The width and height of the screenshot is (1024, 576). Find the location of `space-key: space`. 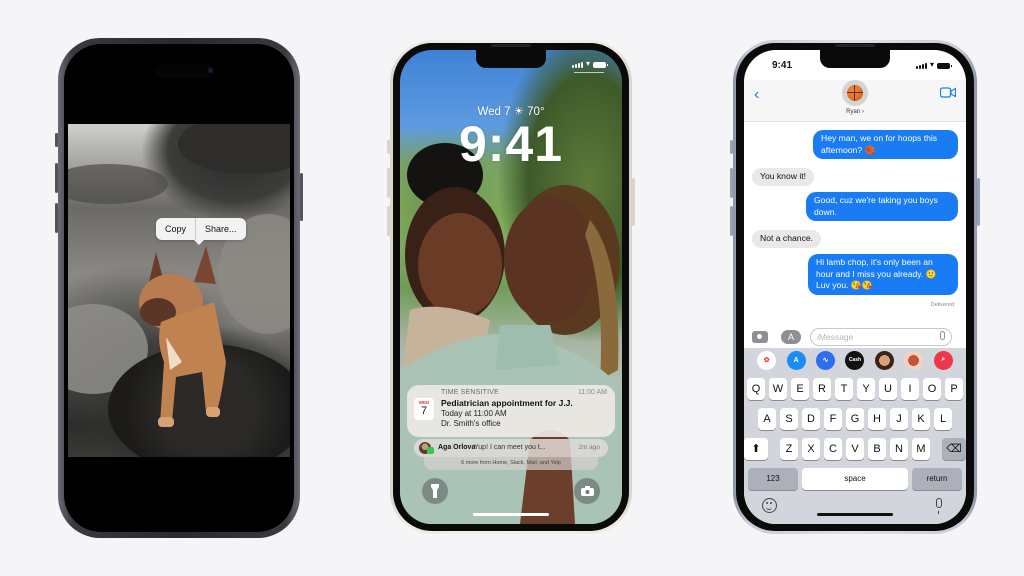

space-key: space is located at coordinates (855, 479).